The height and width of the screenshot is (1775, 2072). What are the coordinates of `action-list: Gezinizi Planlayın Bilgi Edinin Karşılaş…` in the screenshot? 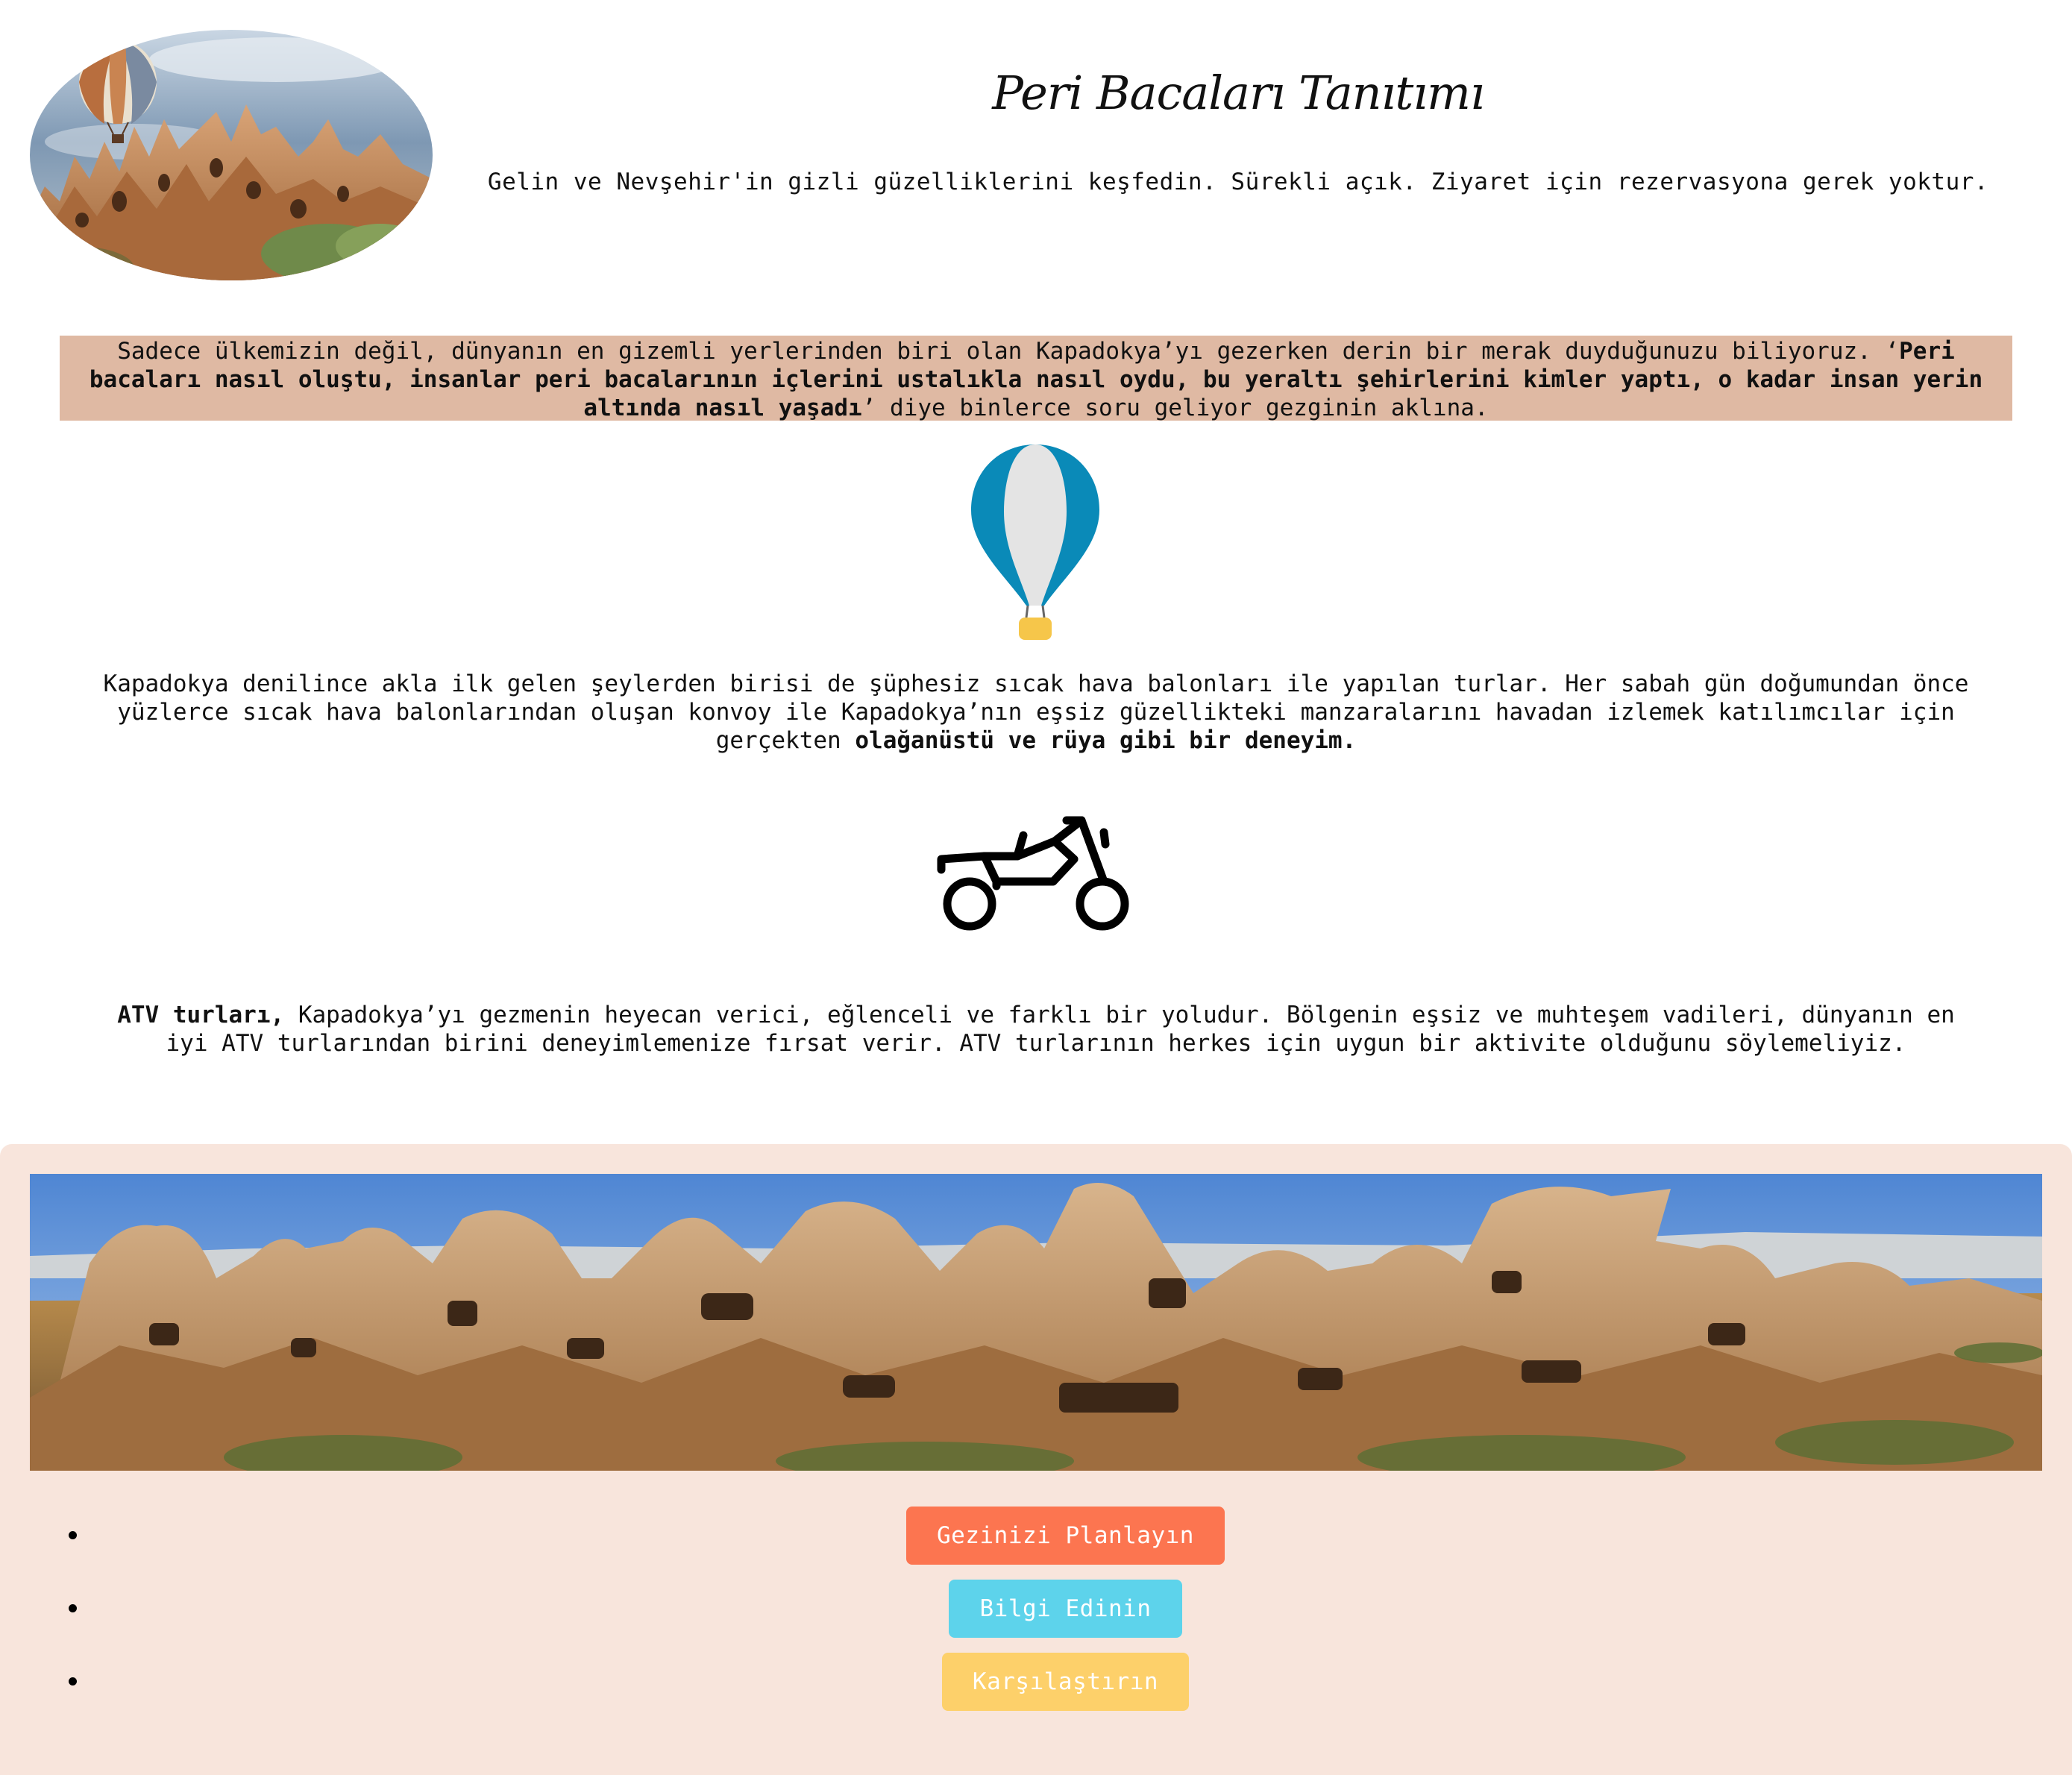 It's located at (1036, 1616).